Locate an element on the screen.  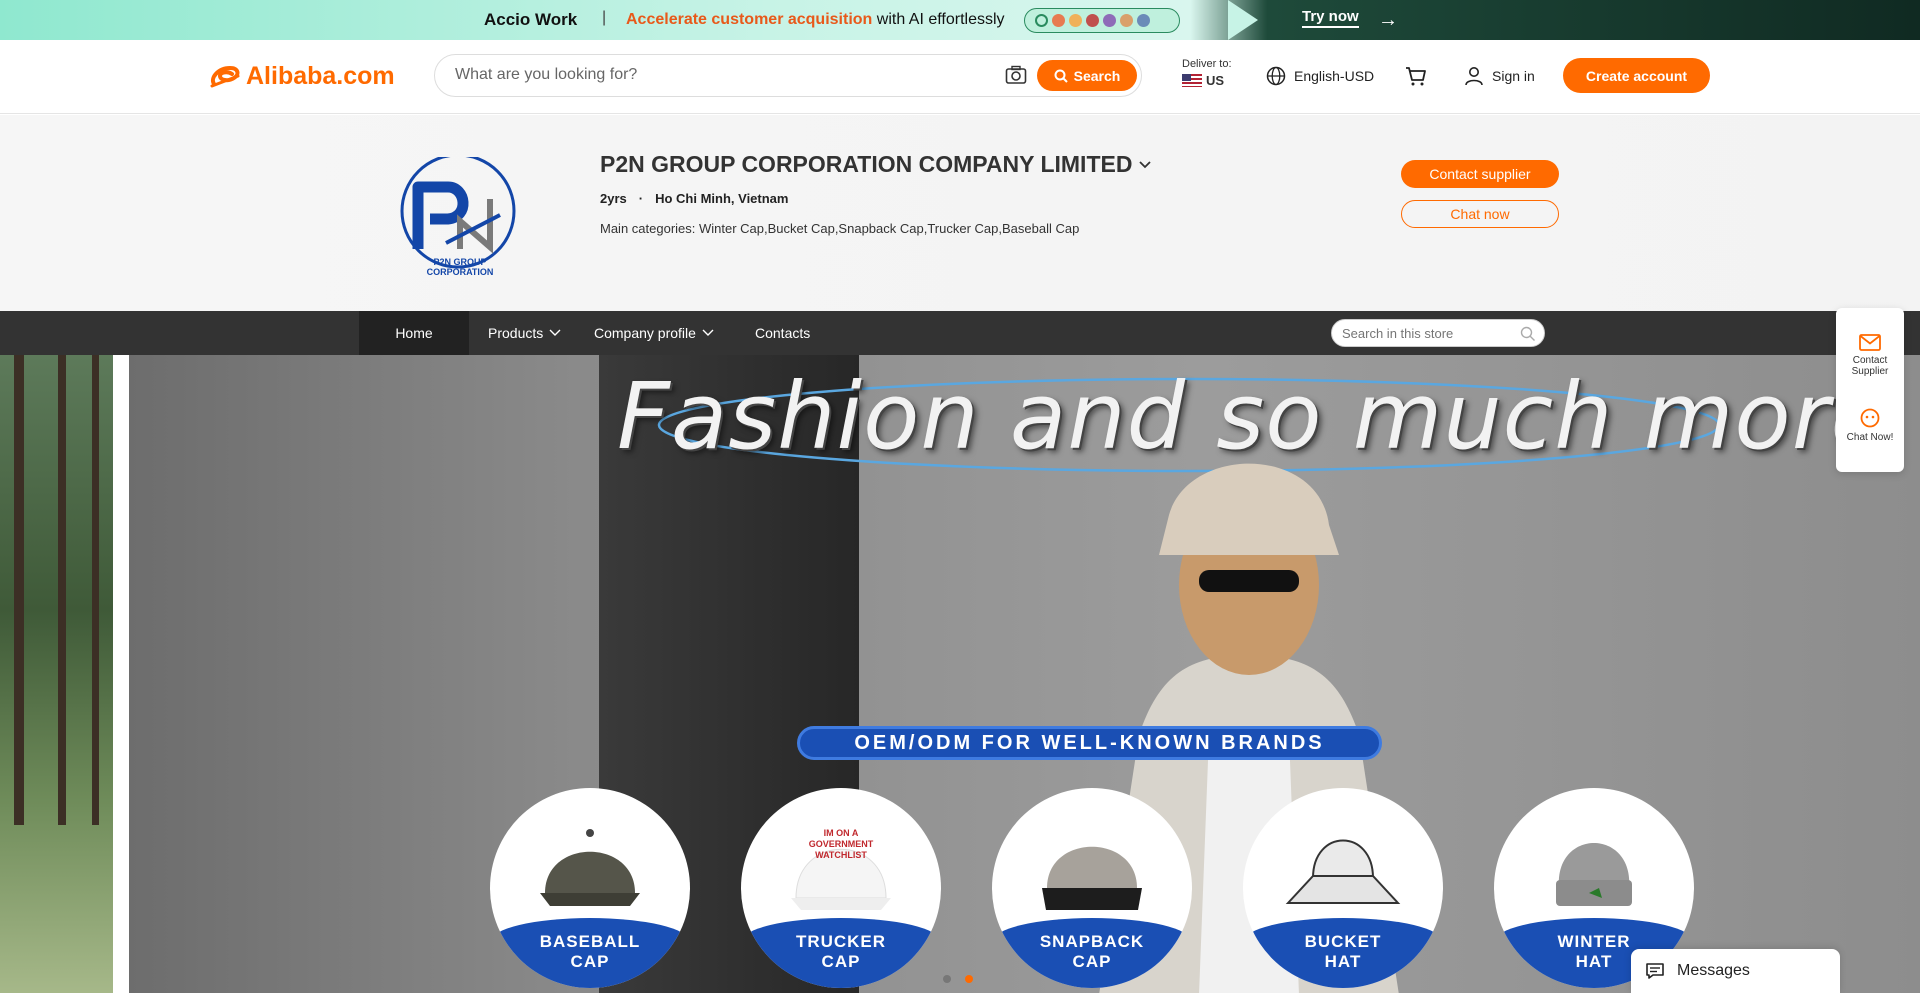
store-search-input is located at coordinates (1427, 333).